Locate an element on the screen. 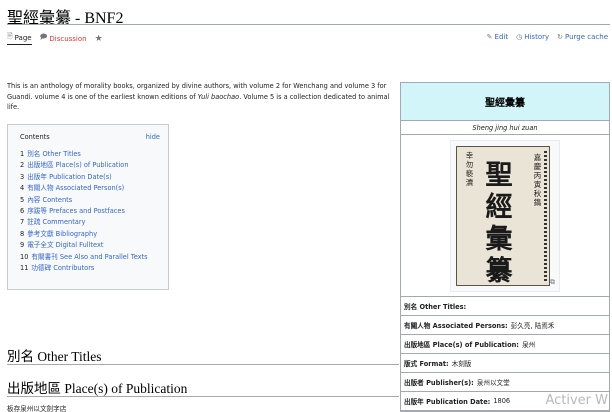 The width and height of the screenshot is (612, 412). toc-item: 9 電子全文 Digital Fulltext is located at coordinates (90, 245).